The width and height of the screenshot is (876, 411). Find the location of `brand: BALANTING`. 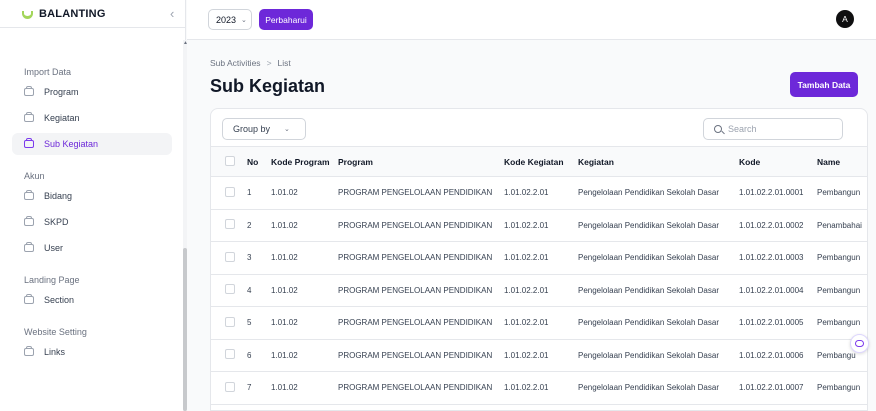

brand: BALANTING is located at coordinates (93, 14).